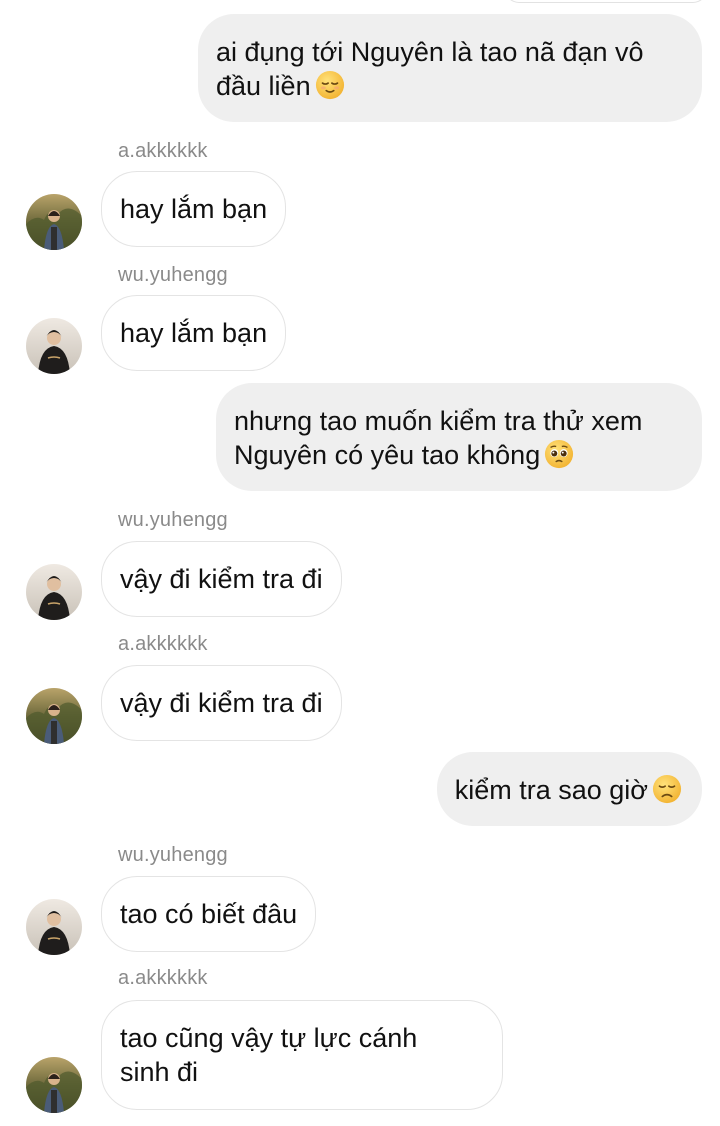 The width and height of the screenshot is (720, 1126). I want to click on outgoing-message: kiểm tra sao giờ, so click(569, 789).